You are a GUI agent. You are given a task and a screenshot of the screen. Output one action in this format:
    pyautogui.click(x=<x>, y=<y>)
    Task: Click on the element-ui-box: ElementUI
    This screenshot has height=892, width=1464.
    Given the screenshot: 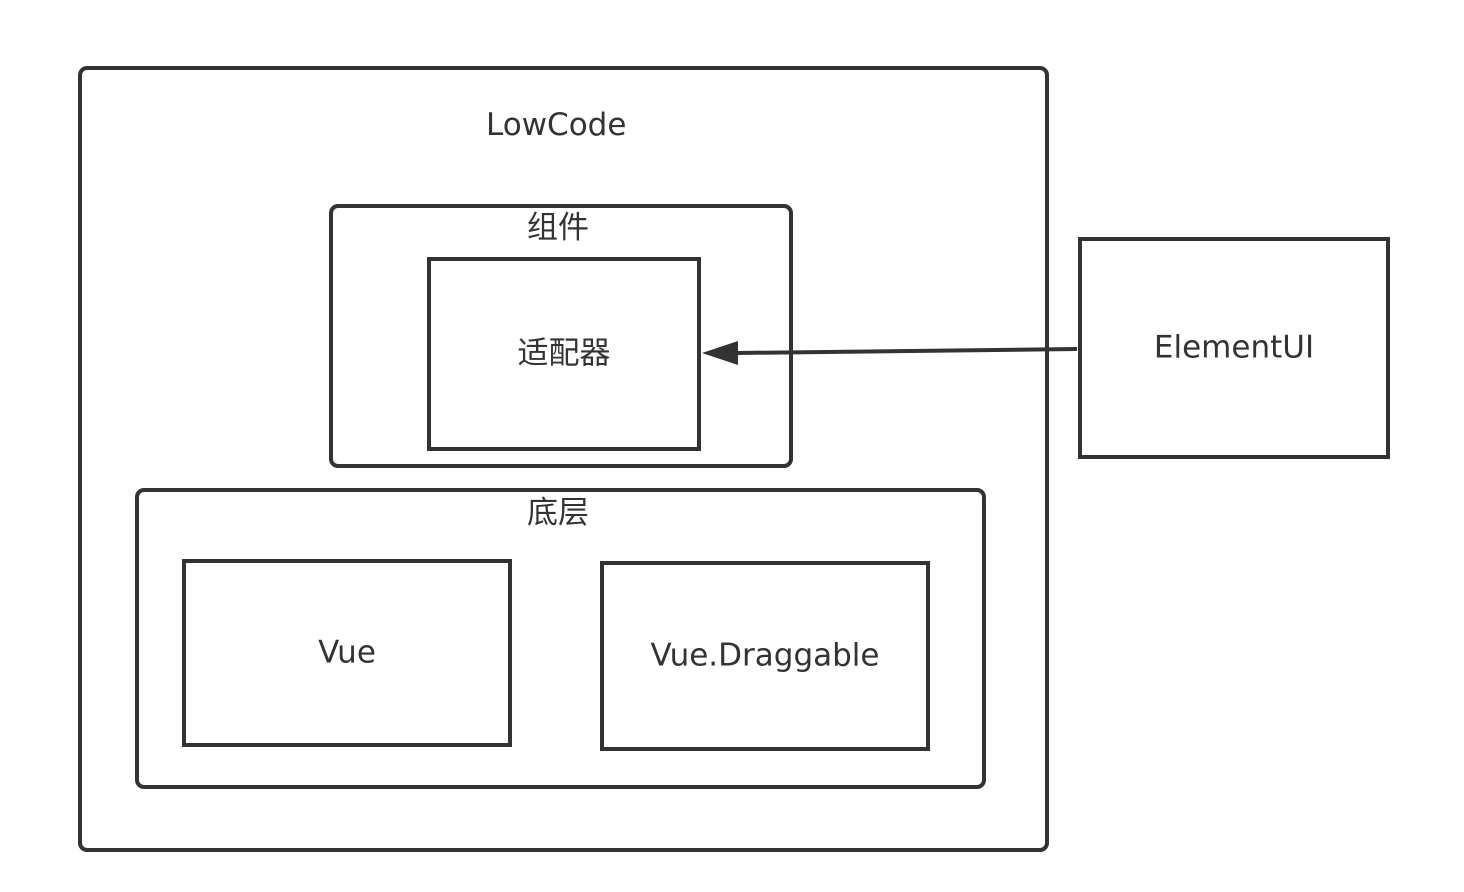 What is the action you would take?
    pyautogui.click(x=1234, y=348)
    